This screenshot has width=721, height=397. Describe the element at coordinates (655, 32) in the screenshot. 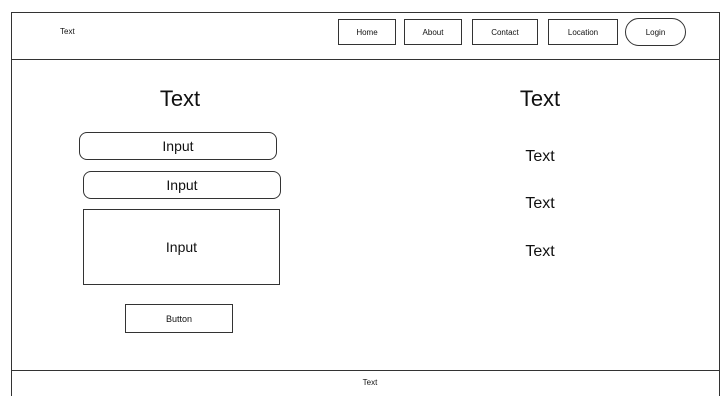

I see `login-button: Login` at that location.